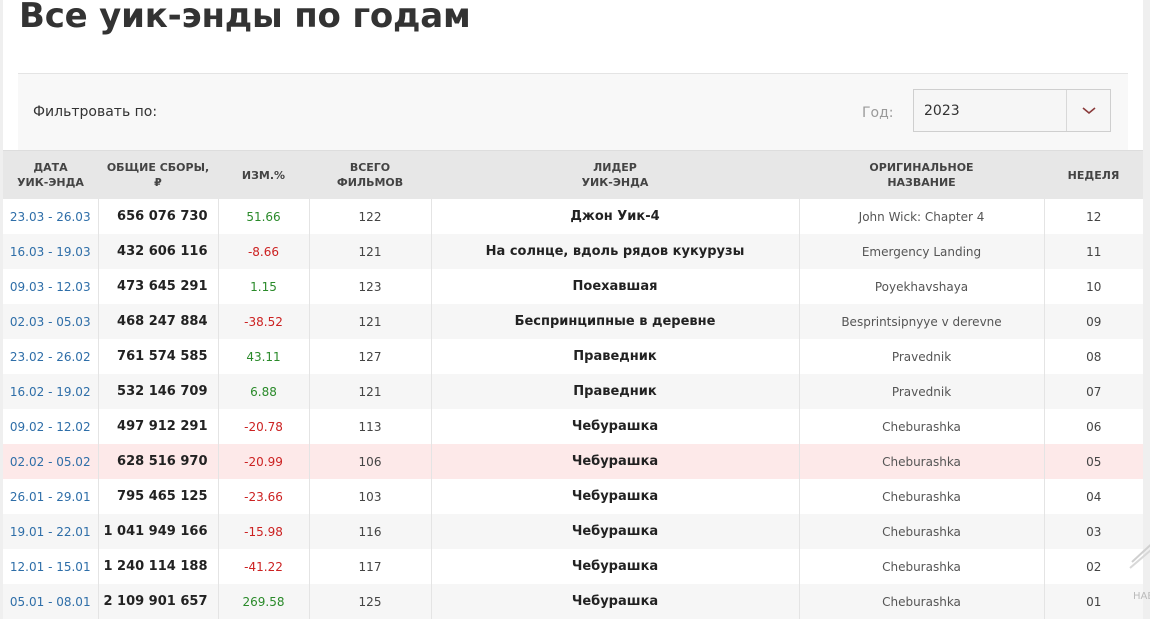  I want to click on total-films: 103, so click(369, 496).